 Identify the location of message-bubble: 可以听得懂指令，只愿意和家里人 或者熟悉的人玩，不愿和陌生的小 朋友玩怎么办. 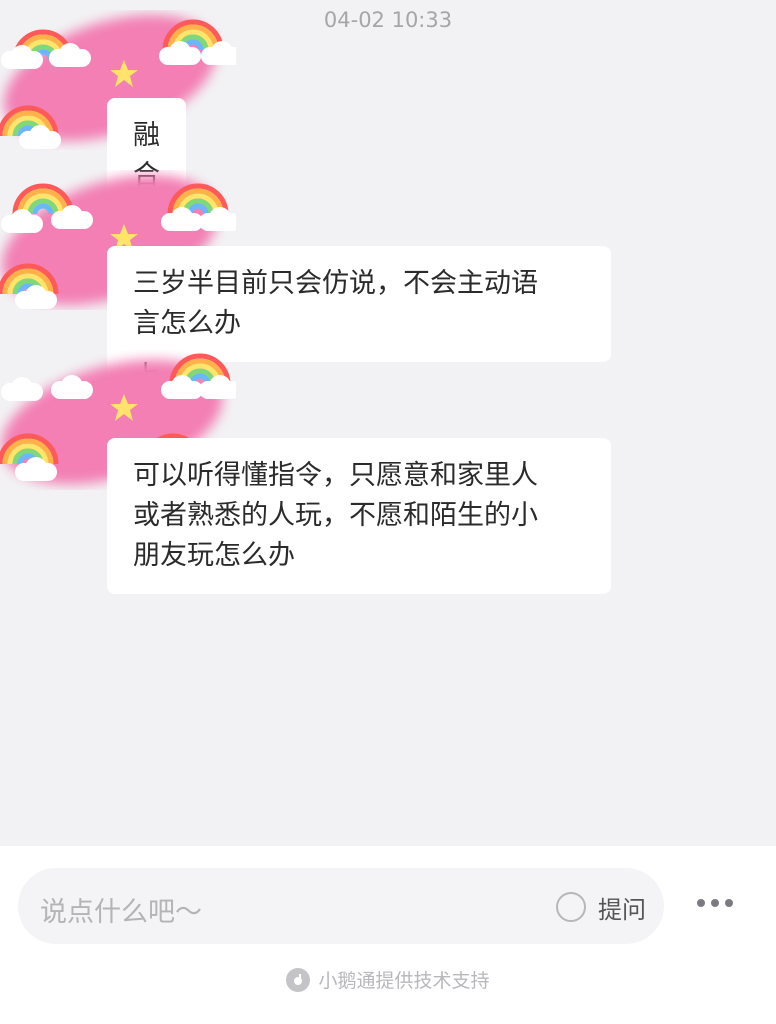
(359, 516).